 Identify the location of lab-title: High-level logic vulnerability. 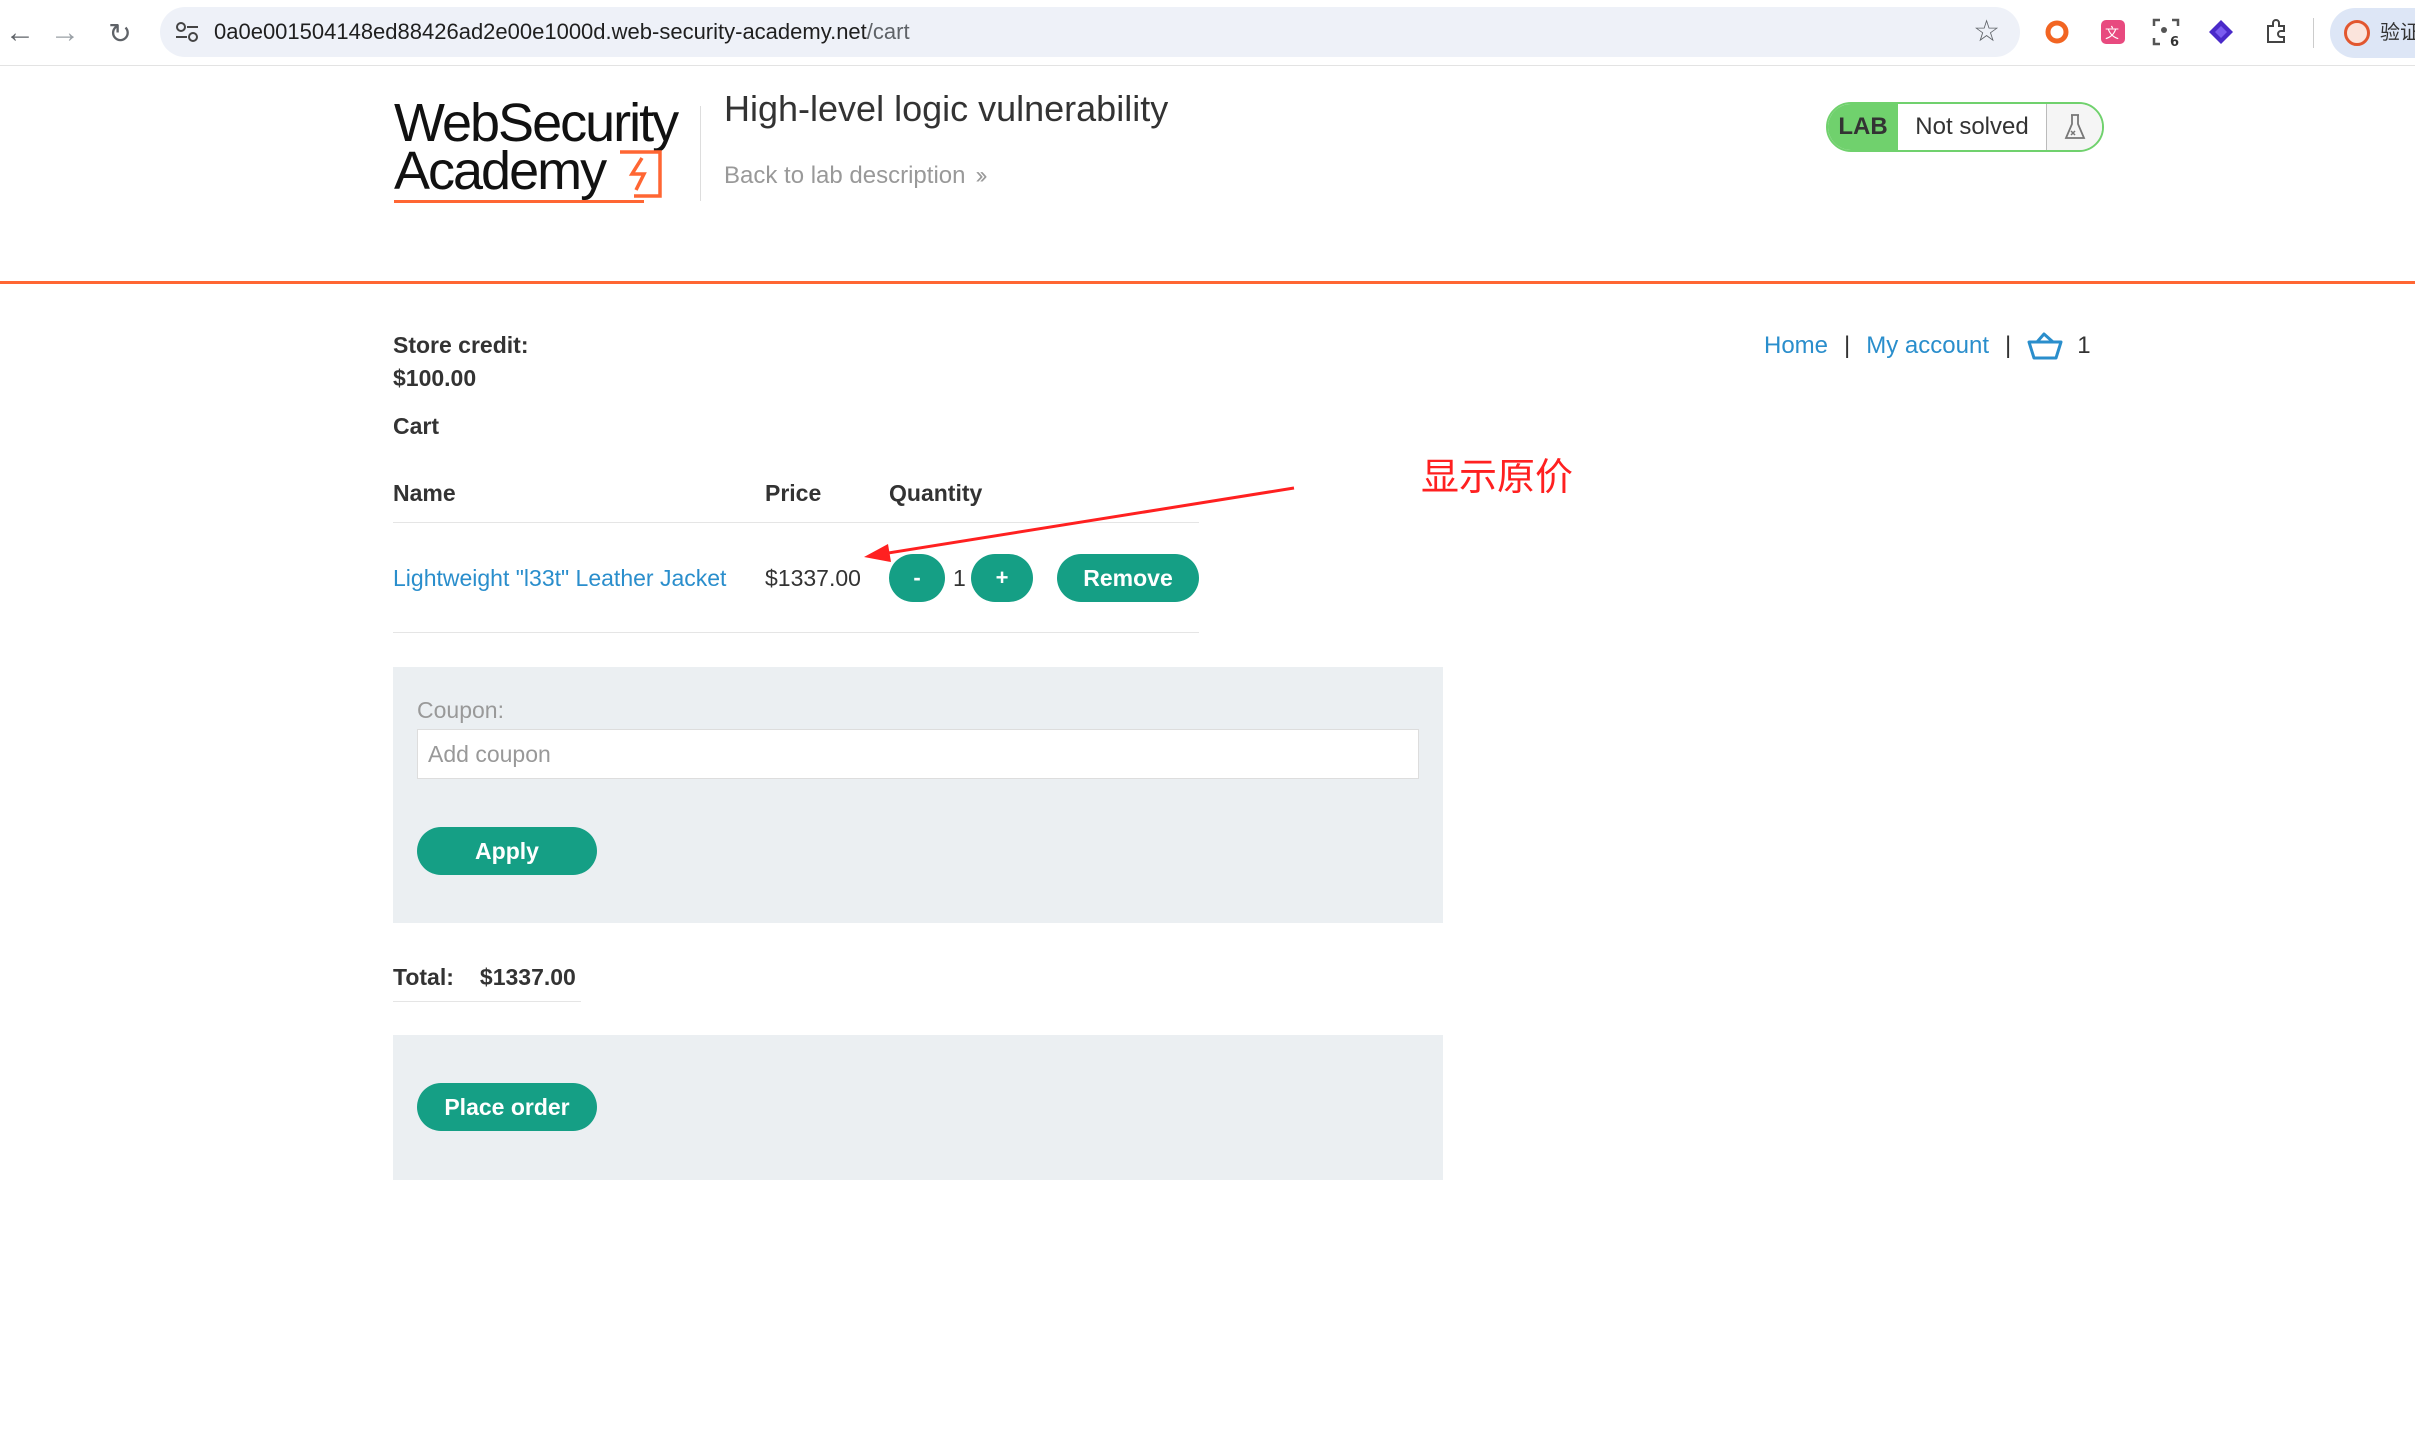
(946, 108).